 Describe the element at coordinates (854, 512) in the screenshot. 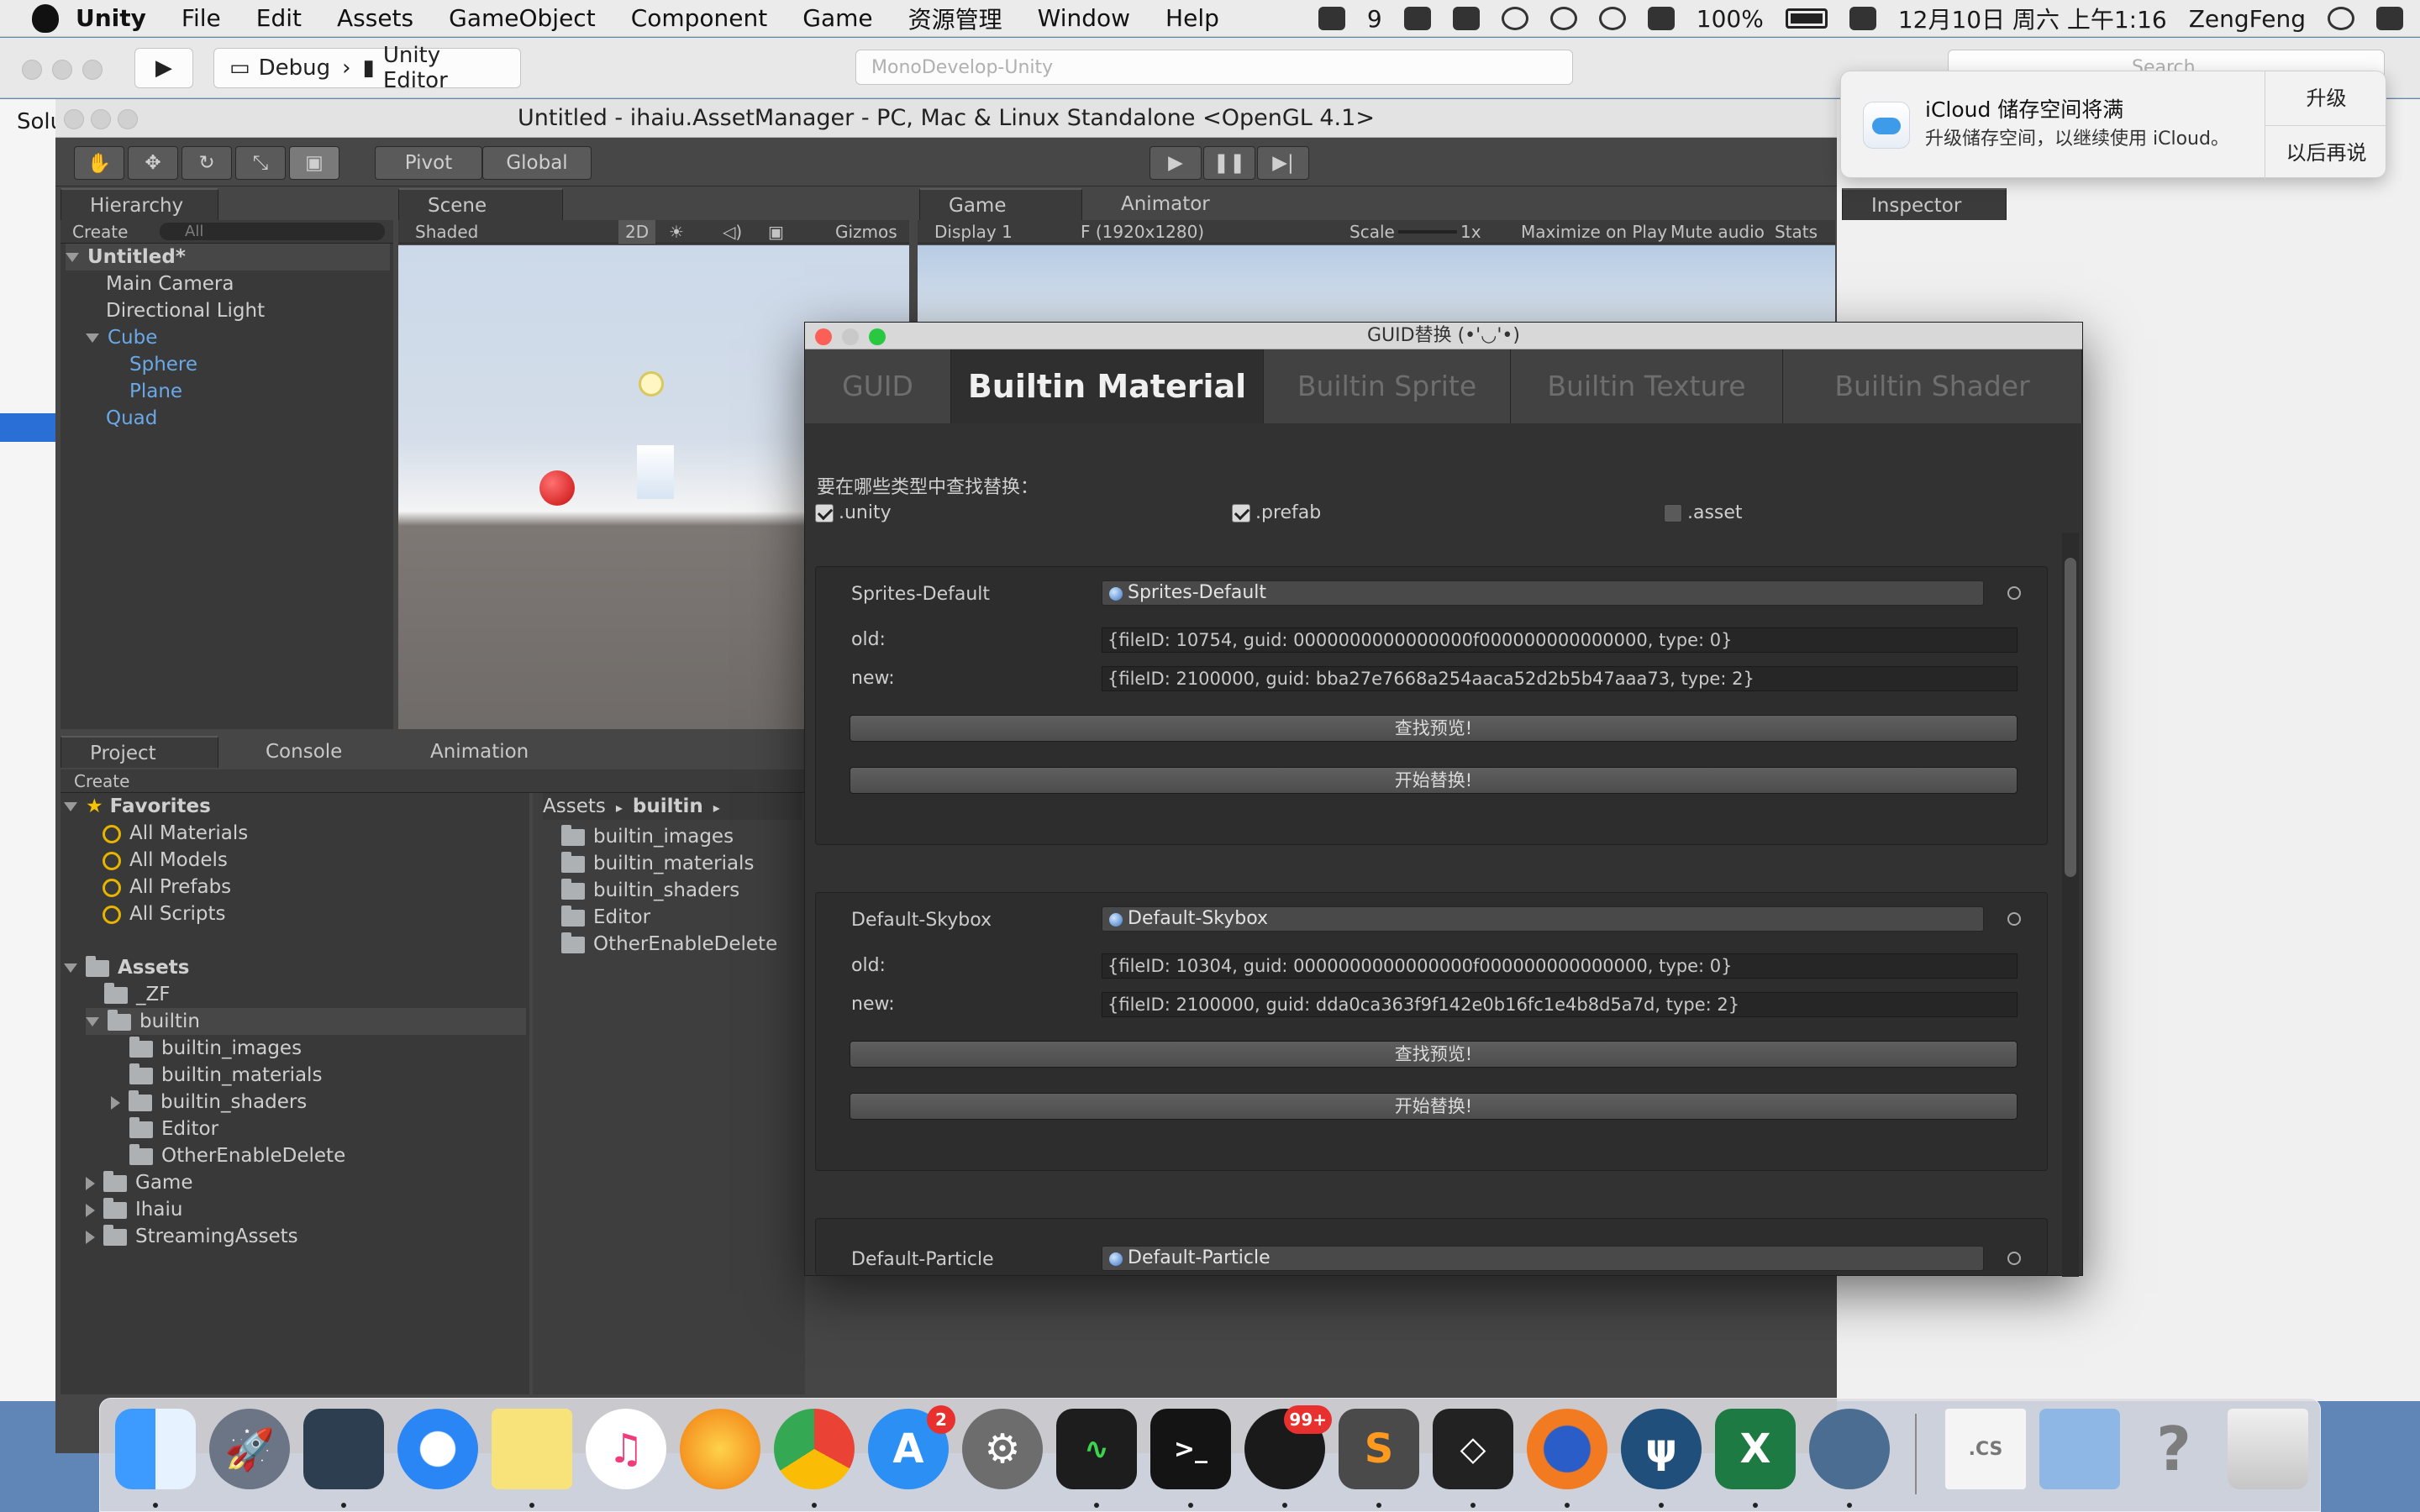

I see `type-checkbox-unity: .unity` at that location.